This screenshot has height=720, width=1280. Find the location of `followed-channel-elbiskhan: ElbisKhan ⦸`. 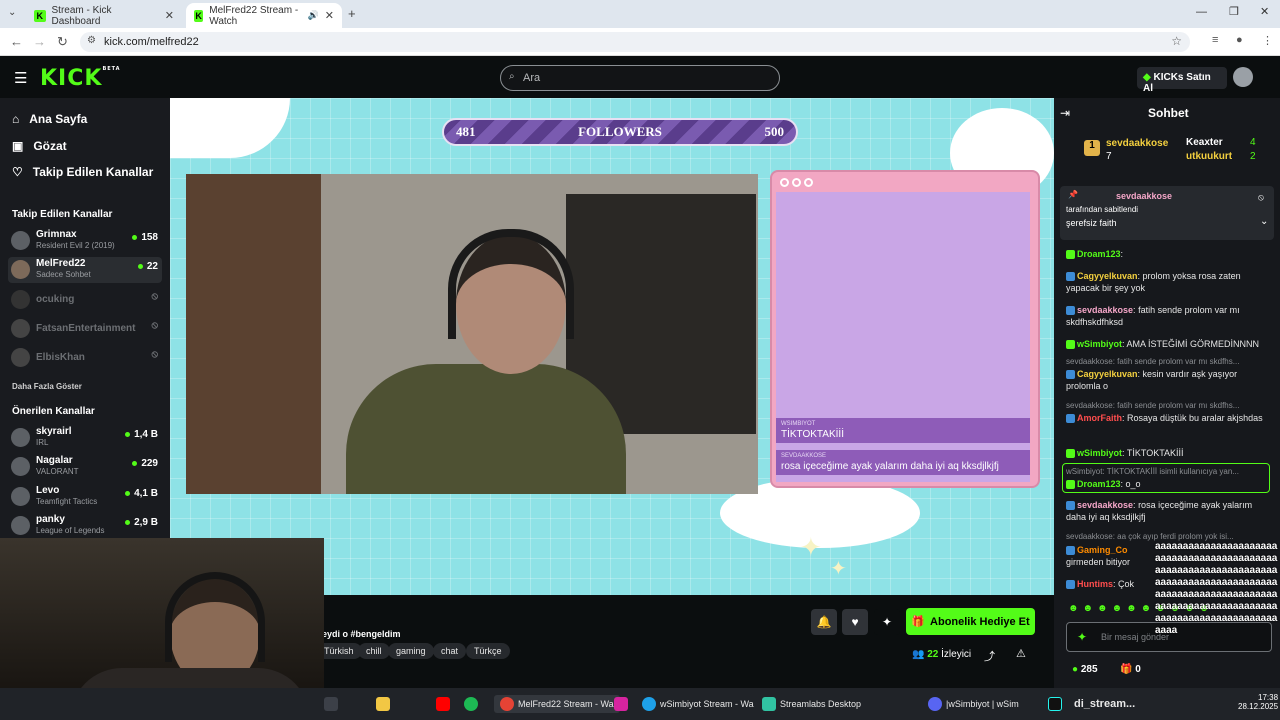

followed-channel-elbiskhan: ElbisKhan ⦸ is located at coordinates (85, 358).